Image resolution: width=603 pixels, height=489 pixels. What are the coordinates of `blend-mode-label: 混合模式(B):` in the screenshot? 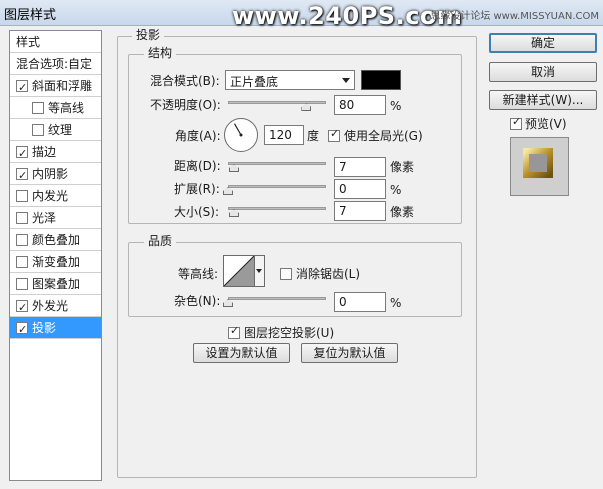 It's located at (185, 81).